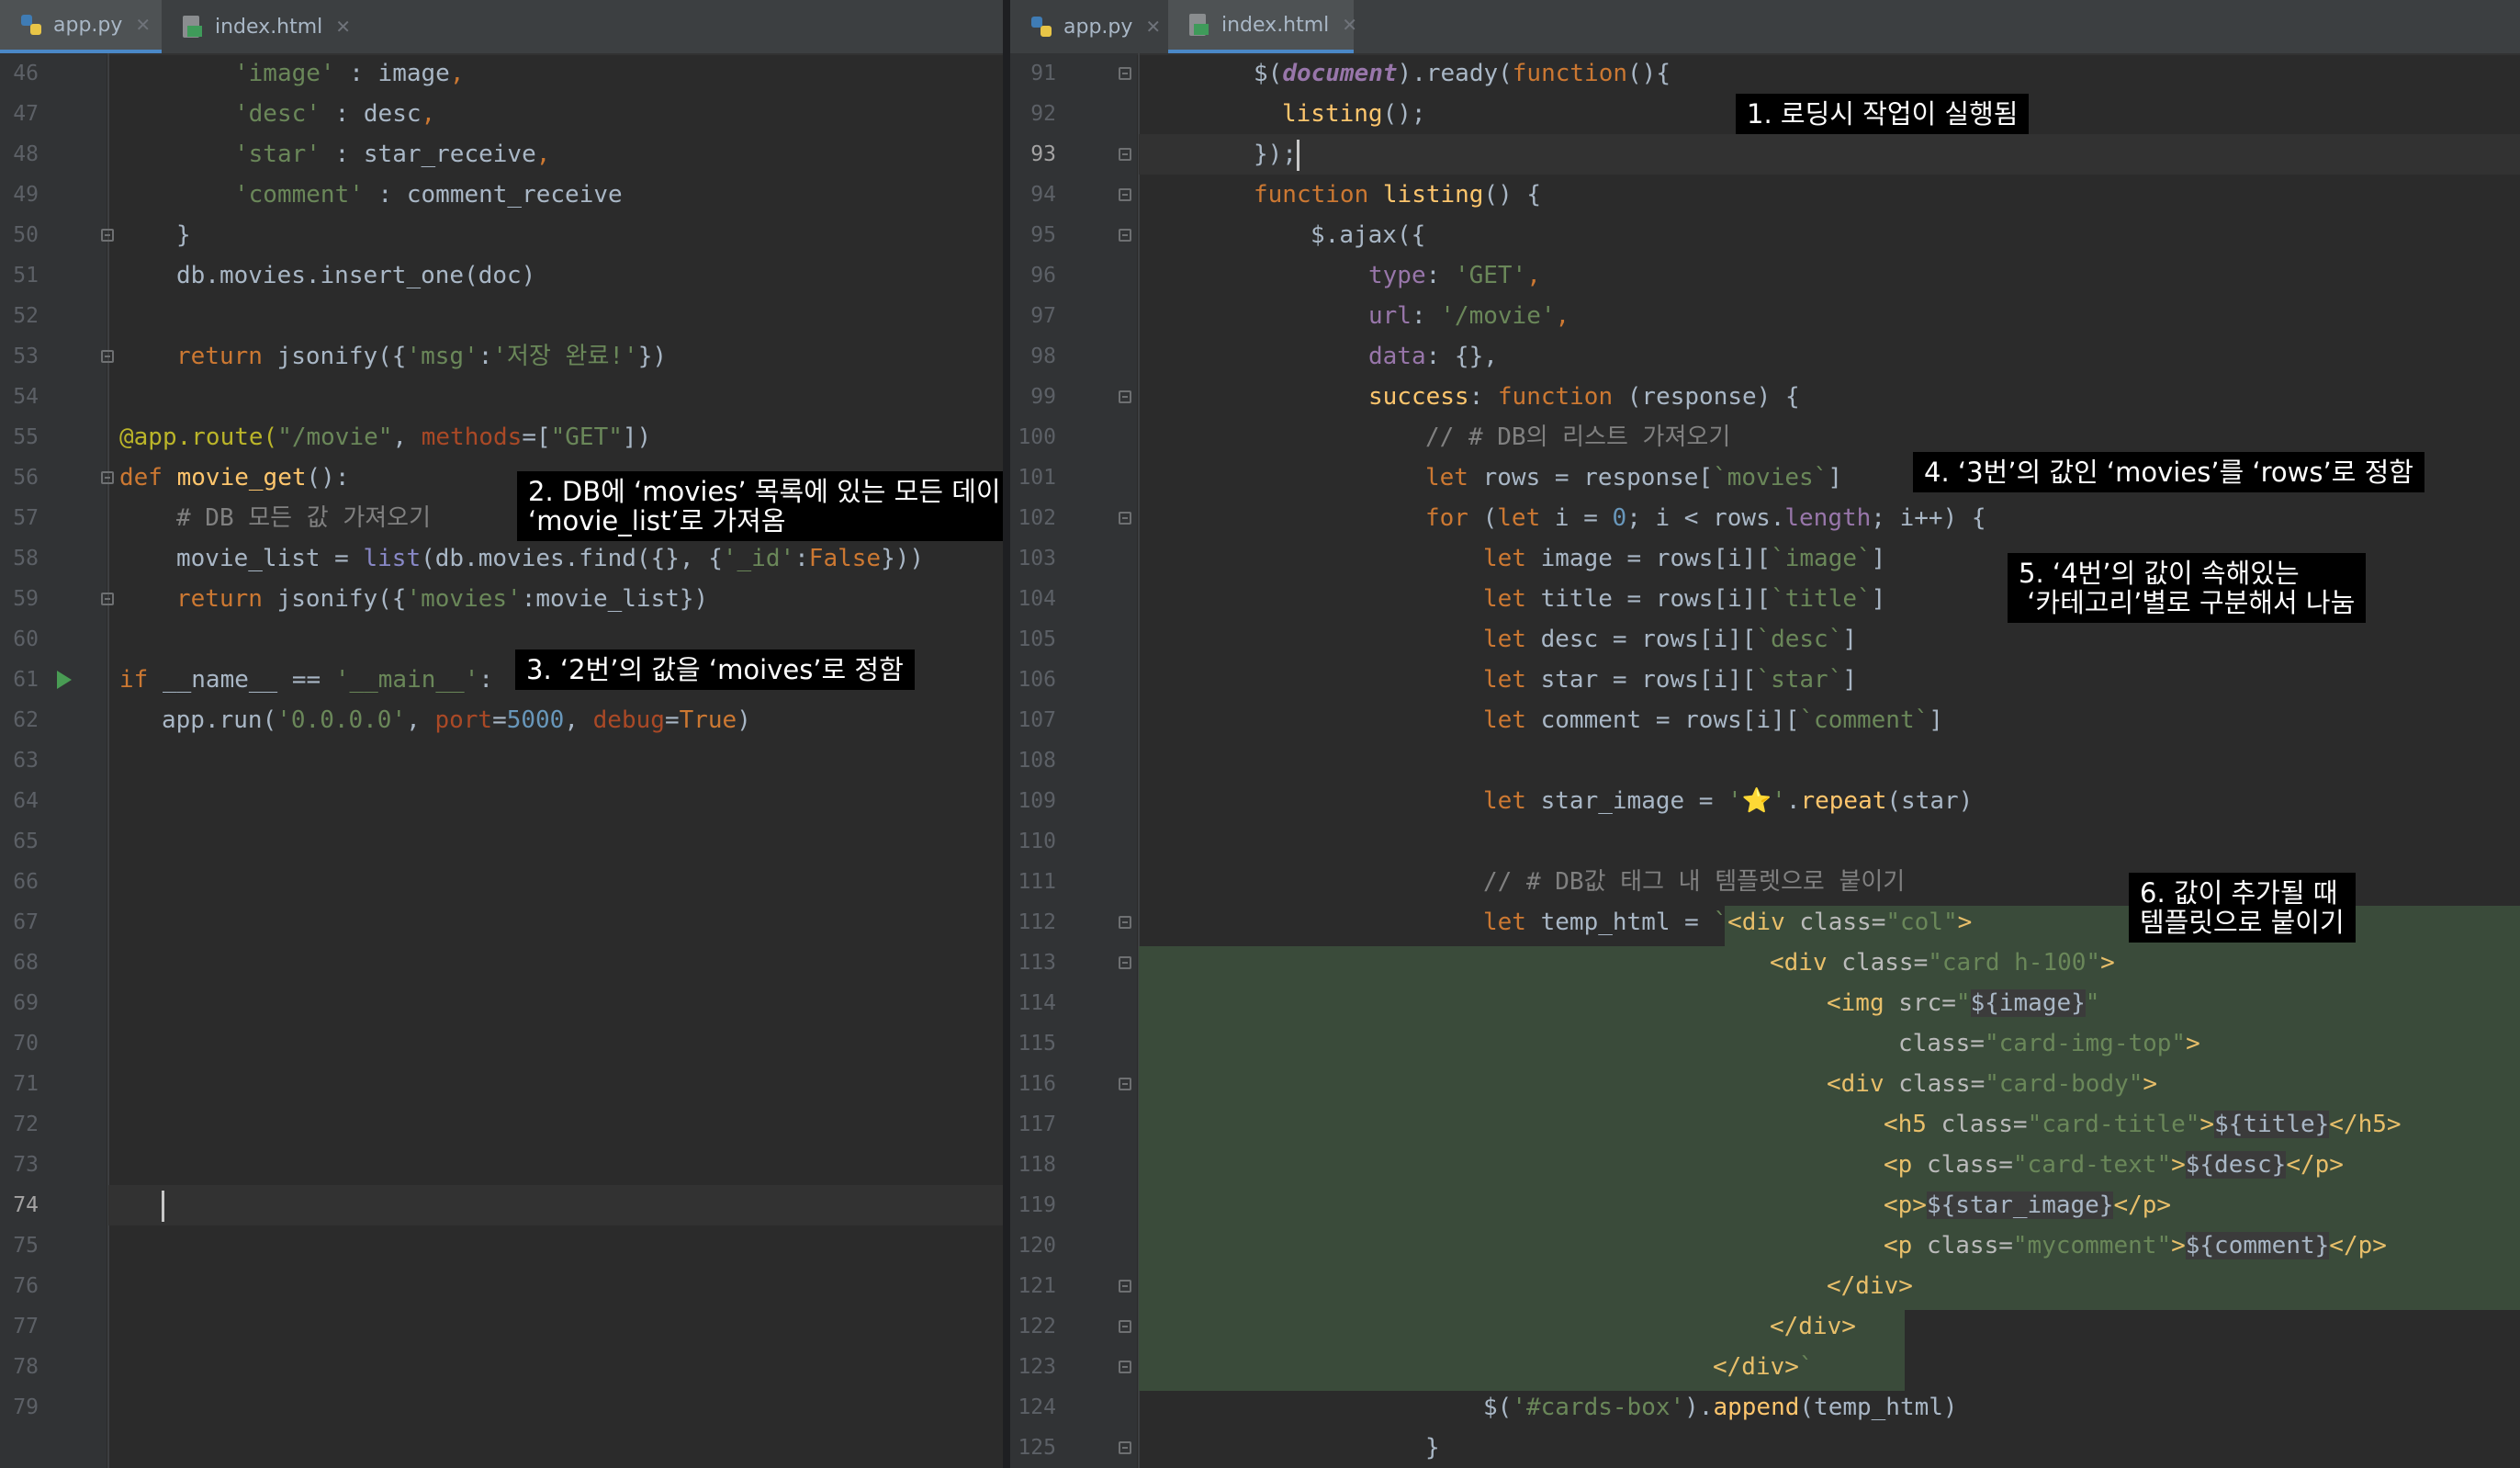 This screenshot has height=1468, width=2520. I want to click on code-line-102: for (let i = 0; i < rows.length; i++) {, so click(1705, 518).